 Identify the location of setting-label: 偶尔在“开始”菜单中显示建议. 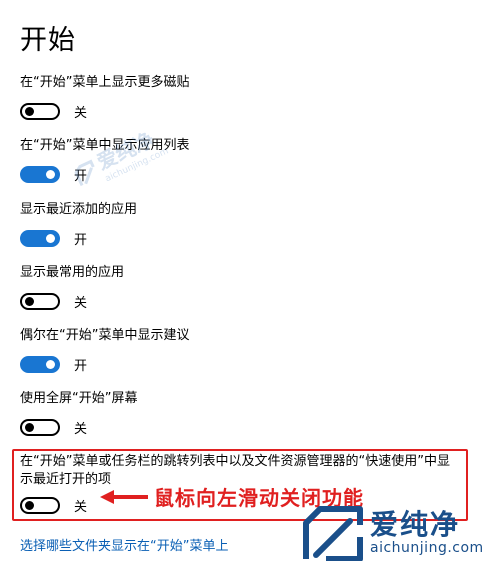
(105, 335).